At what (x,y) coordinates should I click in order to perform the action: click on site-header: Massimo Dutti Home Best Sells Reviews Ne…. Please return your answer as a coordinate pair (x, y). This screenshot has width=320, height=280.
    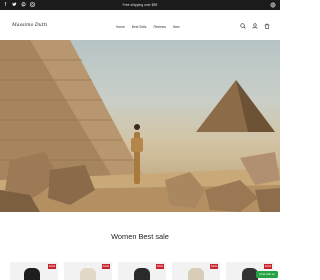
    Looking at the image, I should click on (140, 25).